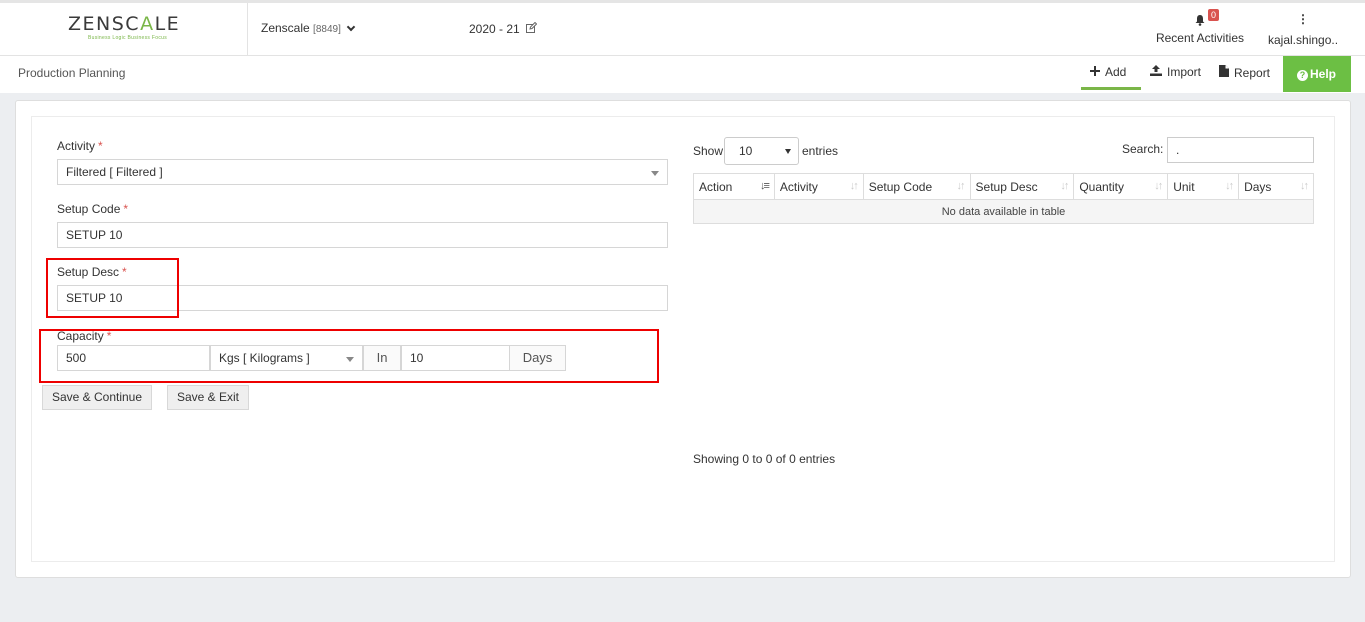 This screenshot has height=622, width=1365. I want to click on setup-code-input: SETUP 10, so click(362, 235).